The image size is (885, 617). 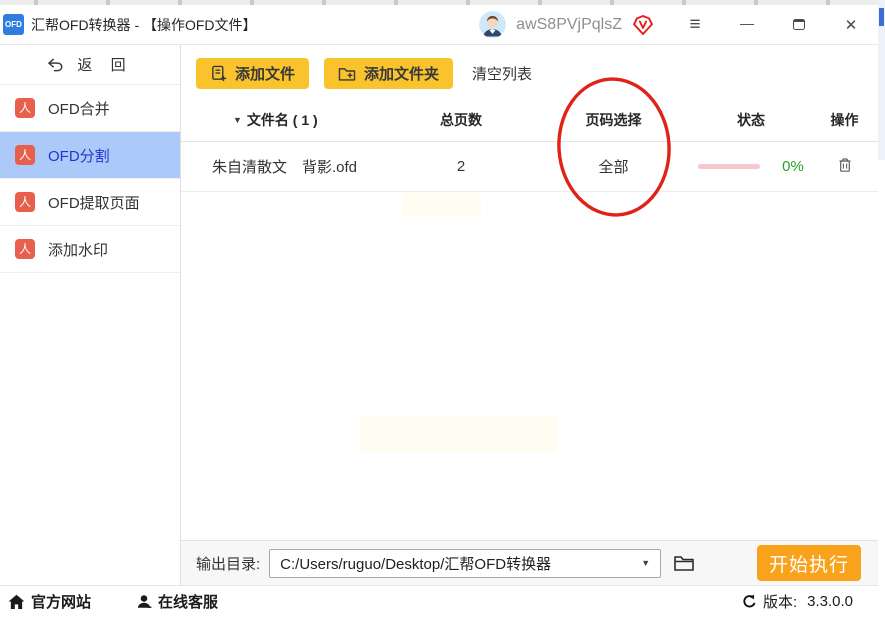 I want to click on customer-service-icon, so click(x=144, y=601).